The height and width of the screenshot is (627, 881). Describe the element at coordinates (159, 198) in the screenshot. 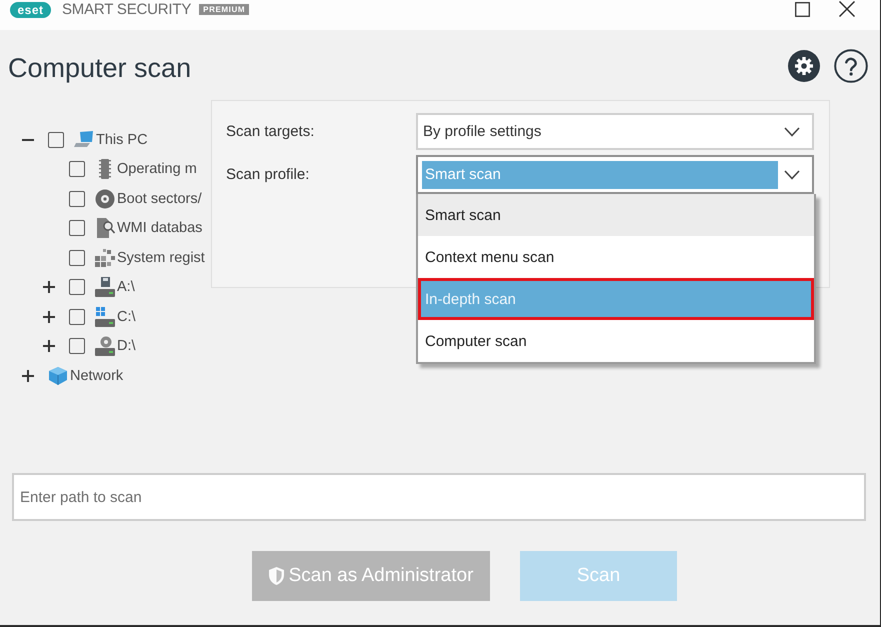

I see `tree-item-label: Boot sectors/` at that location.